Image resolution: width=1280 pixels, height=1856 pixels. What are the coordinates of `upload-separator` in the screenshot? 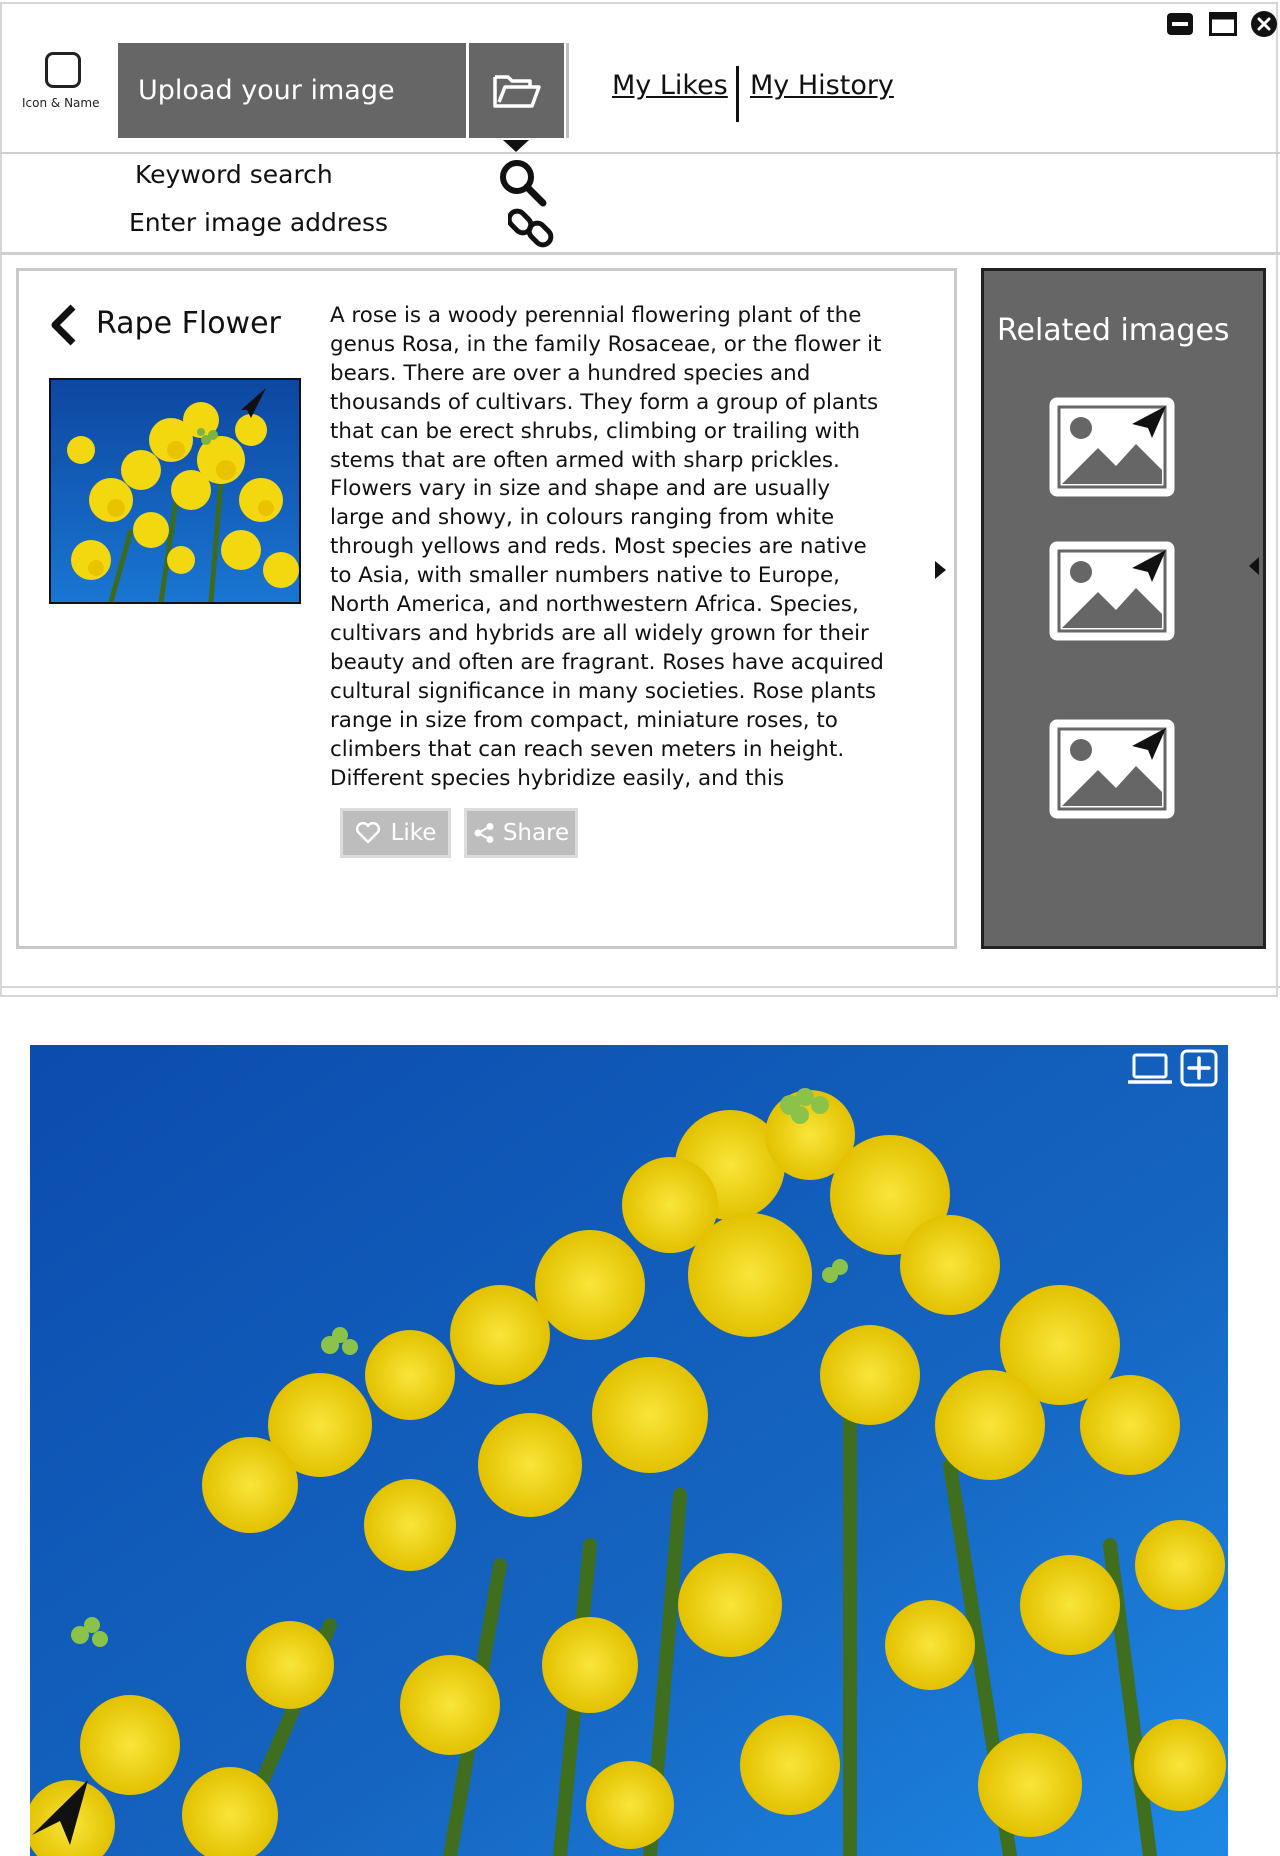 It's located at (567, 90).